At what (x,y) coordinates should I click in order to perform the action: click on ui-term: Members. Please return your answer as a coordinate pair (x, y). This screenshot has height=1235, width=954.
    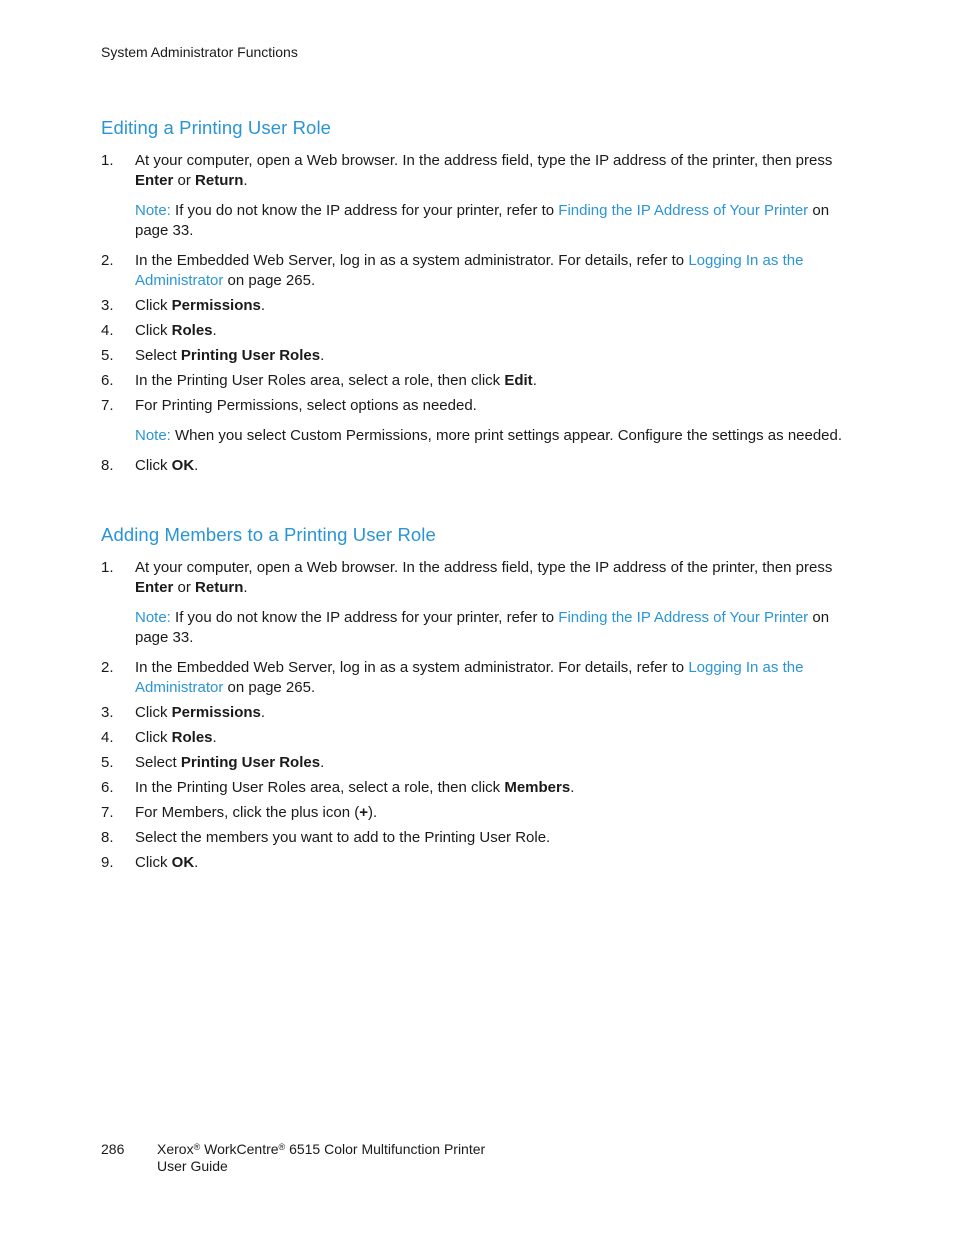
    Looking at the image, I should click on (537, 787).